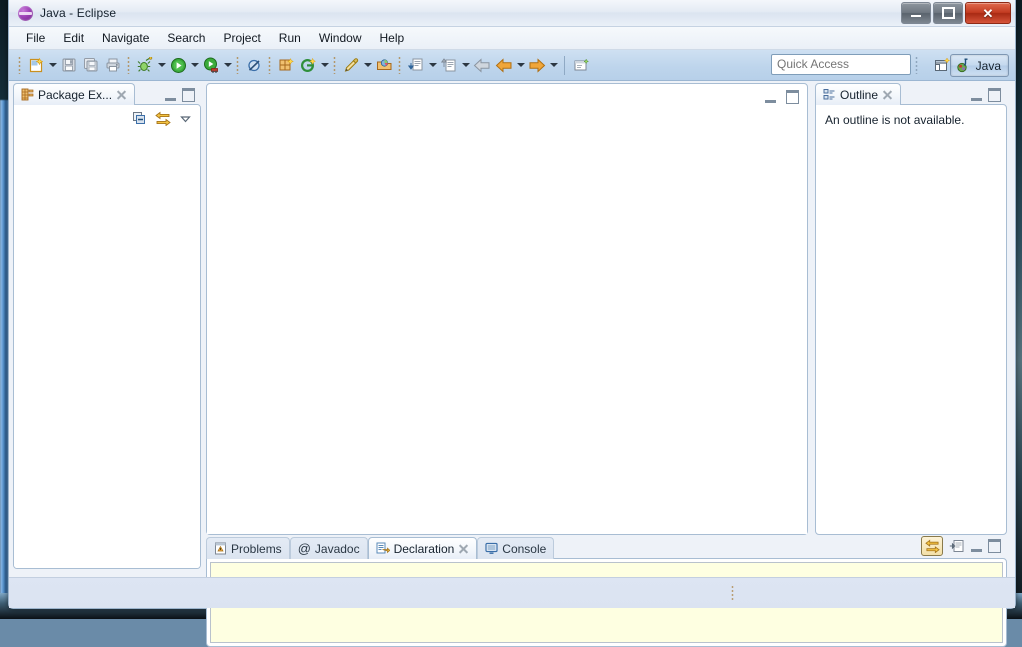 This screenshot has height=647, width=1022. I want to click on window-minimize-button, so click(916, 13).